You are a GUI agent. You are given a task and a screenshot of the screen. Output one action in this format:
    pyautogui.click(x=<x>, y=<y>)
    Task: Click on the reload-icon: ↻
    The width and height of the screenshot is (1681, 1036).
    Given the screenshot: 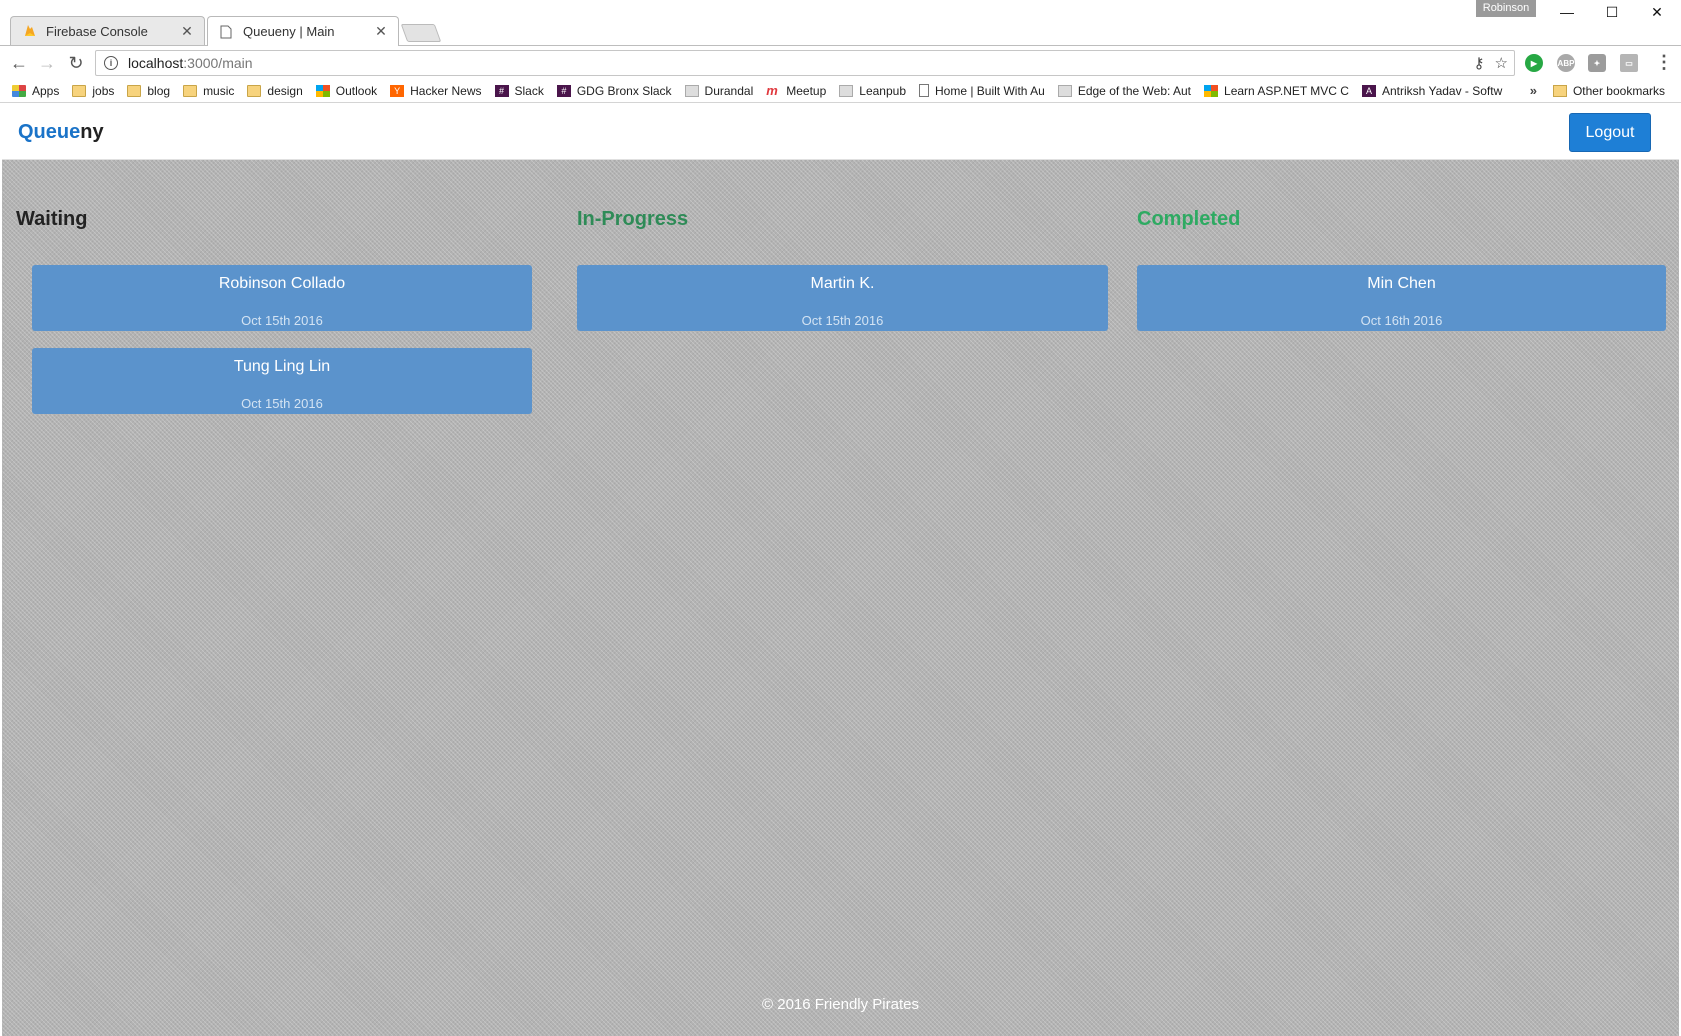 What is the action you would take?
    pyautogui.click(x=76, y=63)
    